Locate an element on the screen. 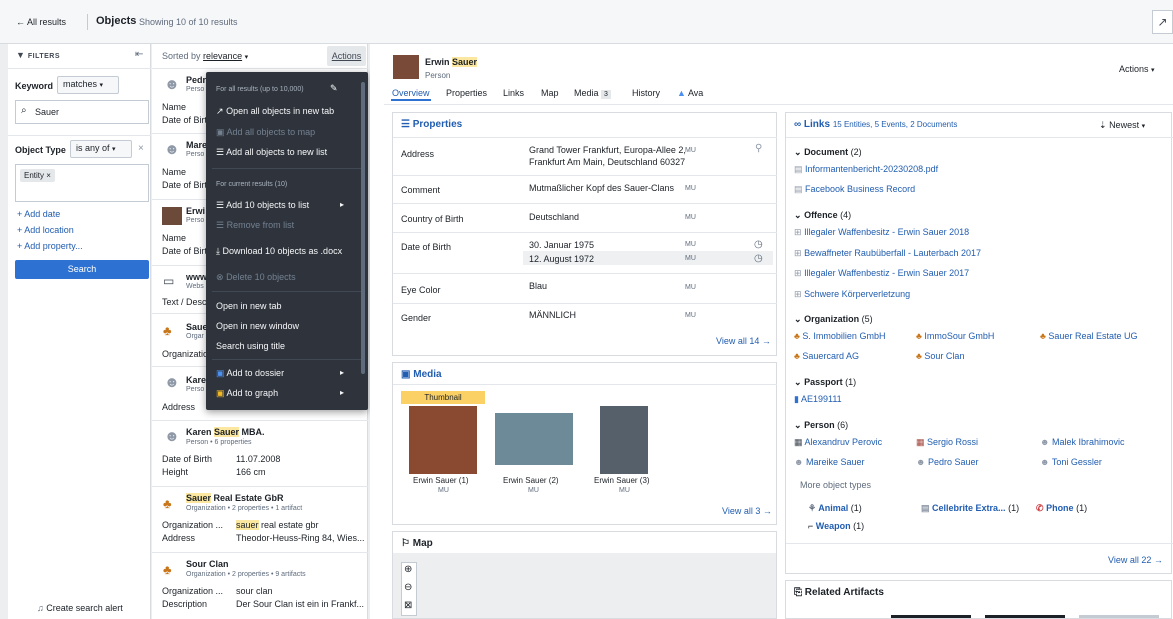 Image resolution: width=1173 pixels, height=619 pixels. menu-item-add-to-dossier: ▣ Add to dossier is located at coordinates (250, 373).